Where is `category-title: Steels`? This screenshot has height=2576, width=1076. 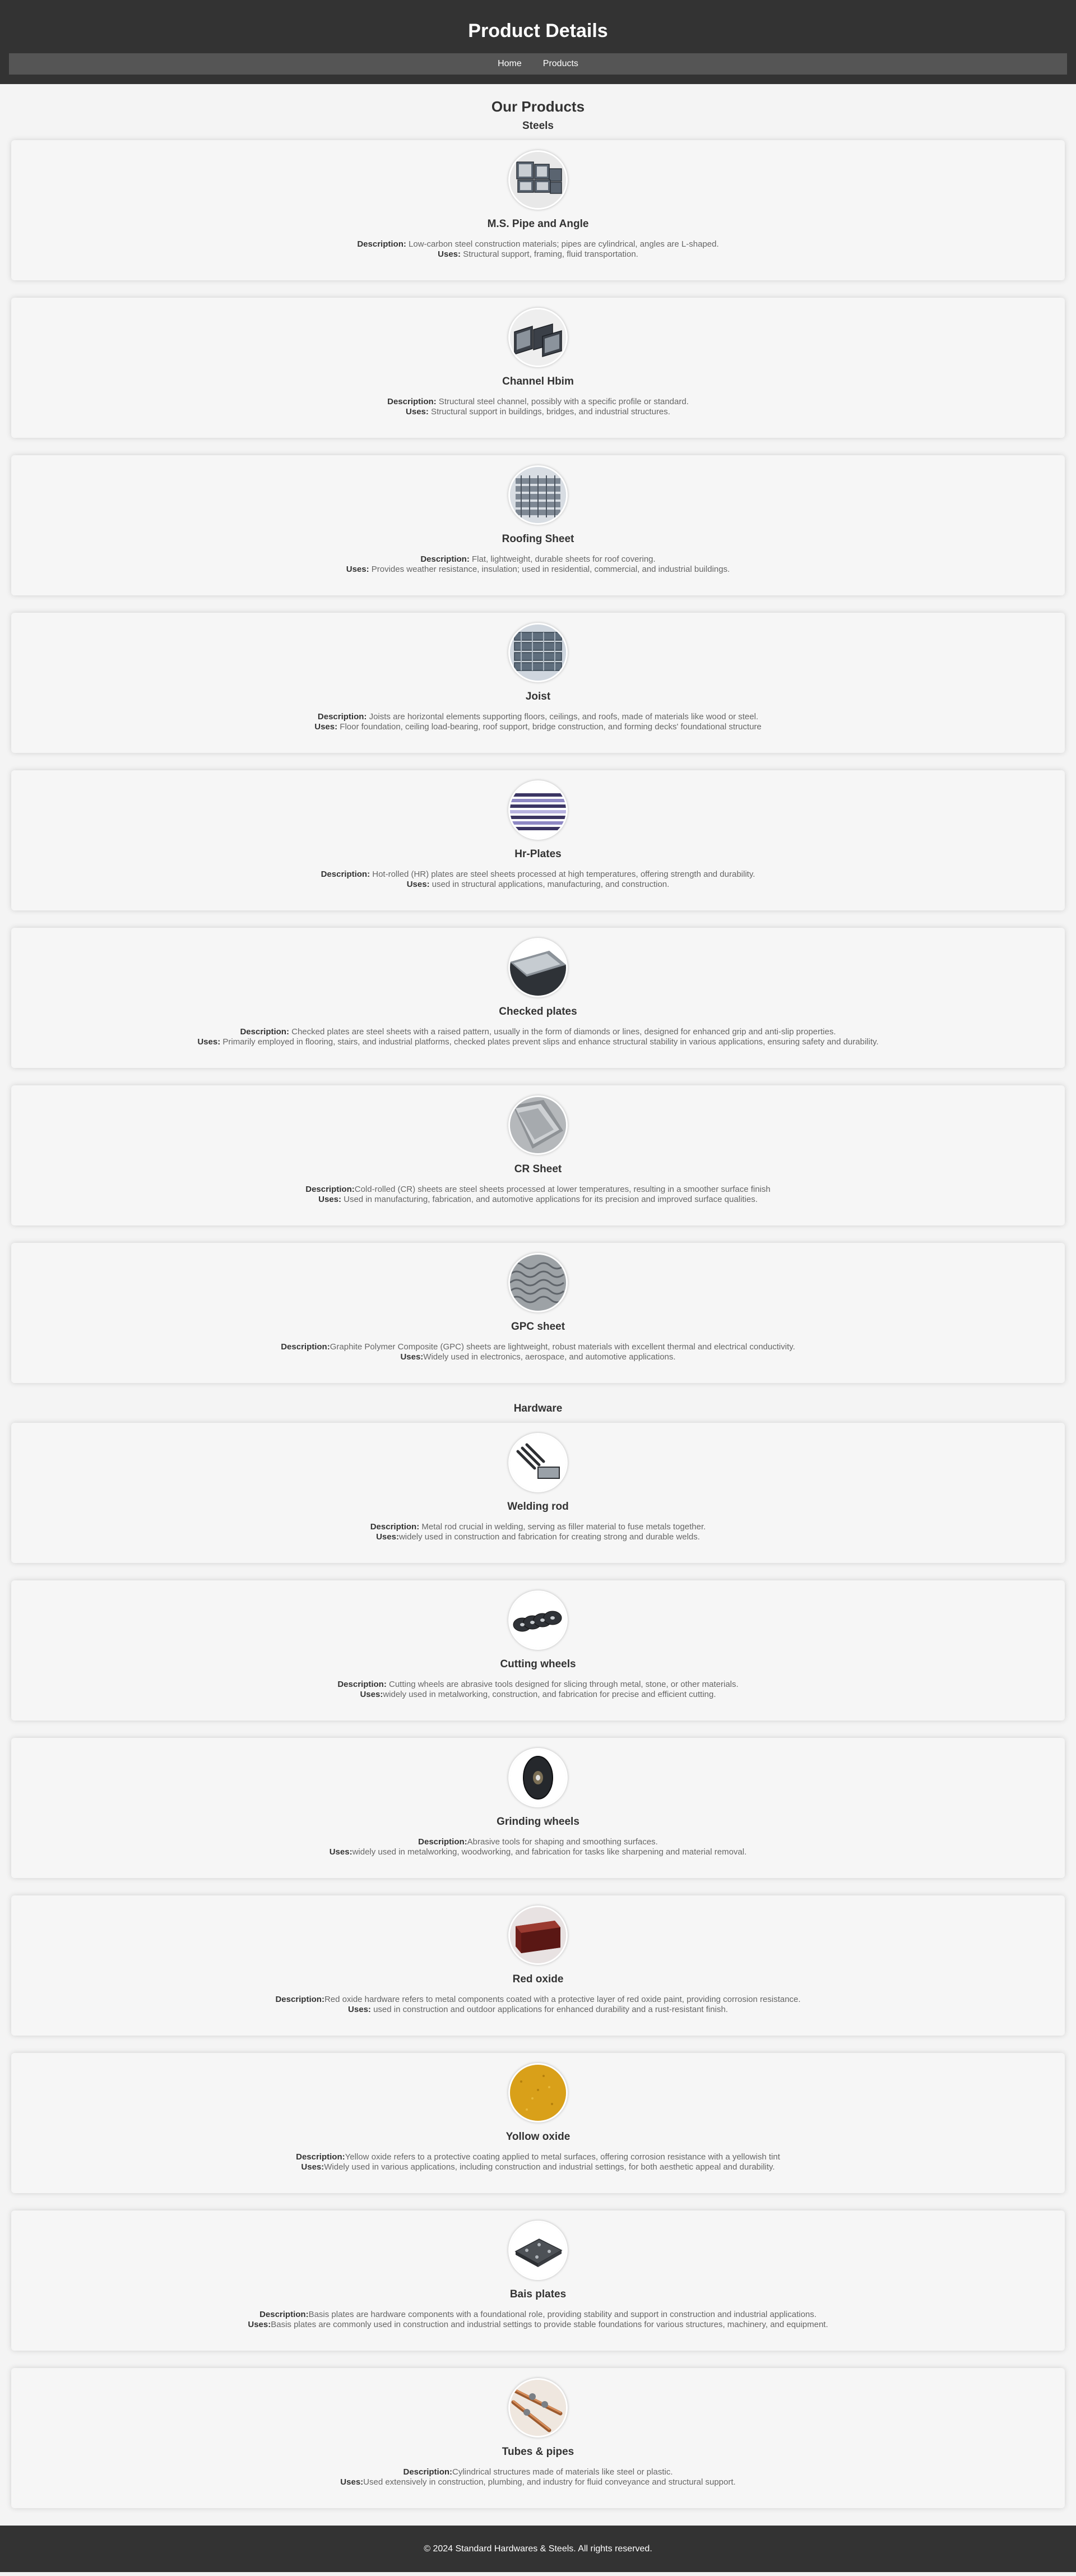
category-title: Steels is located at coordinates (538, 126).